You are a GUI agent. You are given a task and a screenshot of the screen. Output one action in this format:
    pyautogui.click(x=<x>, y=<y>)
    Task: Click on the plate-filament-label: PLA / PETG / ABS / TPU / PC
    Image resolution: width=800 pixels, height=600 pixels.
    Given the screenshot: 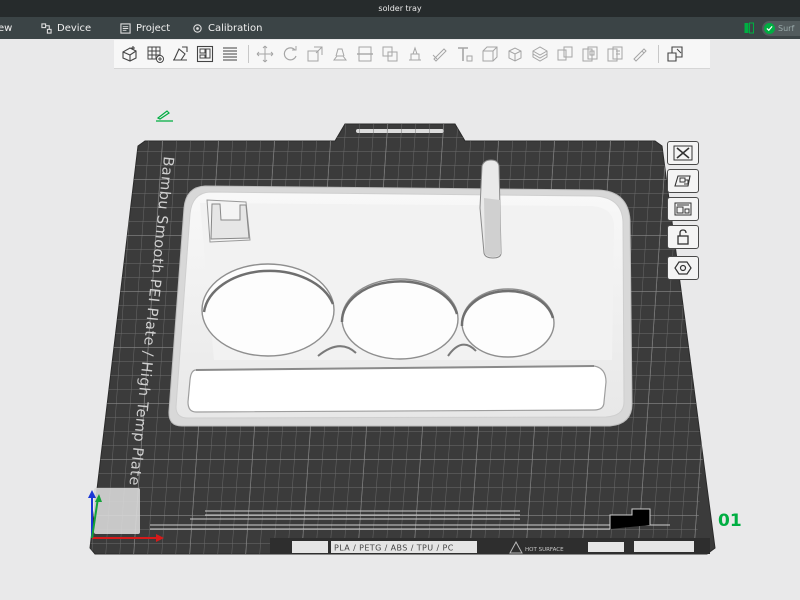 What is the action you would take?
    pyautogui.click(x=394, y=548)
    